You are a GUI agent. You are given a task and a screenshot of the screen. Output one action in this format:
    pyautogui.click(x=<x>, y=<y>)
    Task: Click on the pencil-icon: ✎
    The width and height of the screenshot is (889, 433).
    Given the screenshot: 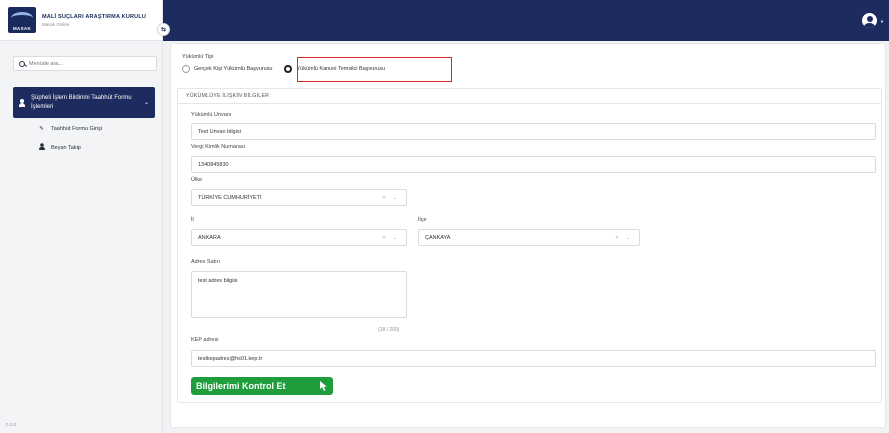 What is the action you would take?
    pyautogui.click(x=41, y=129)
    